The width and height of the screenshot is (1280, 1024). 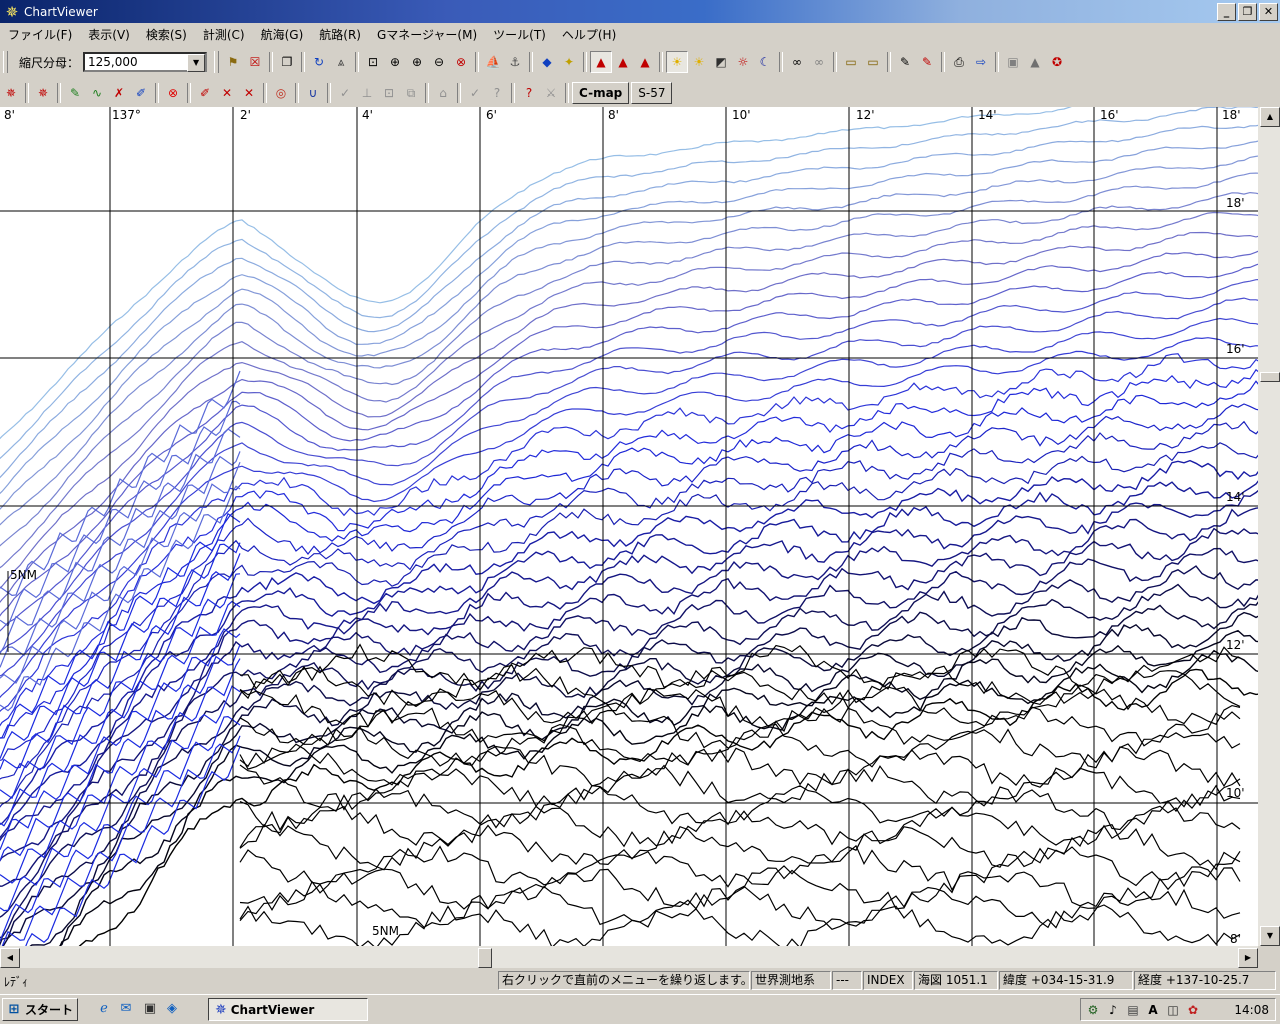 I want to click on anchor-icon: ⚓, so click(x=515, y=62).